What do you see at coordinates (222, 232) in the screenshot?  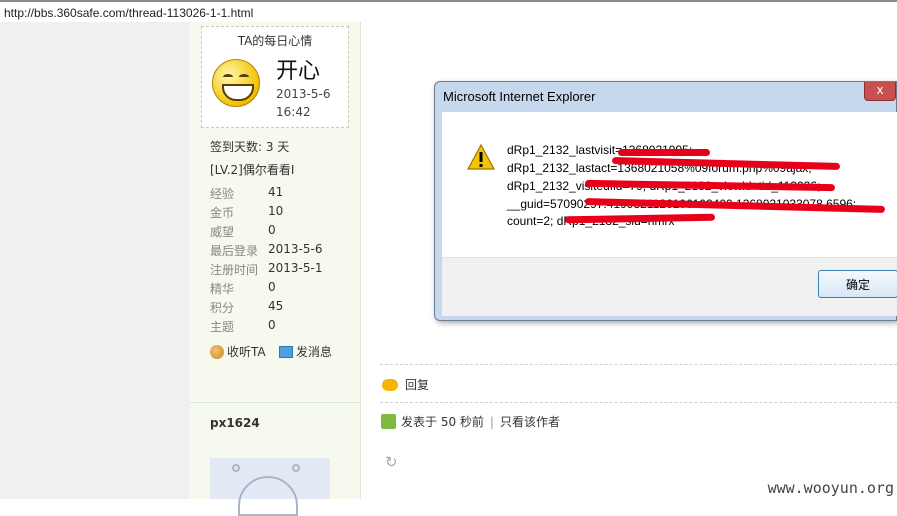 I see `stat-label-prestige: 威望` at bounding box center [222, 232].